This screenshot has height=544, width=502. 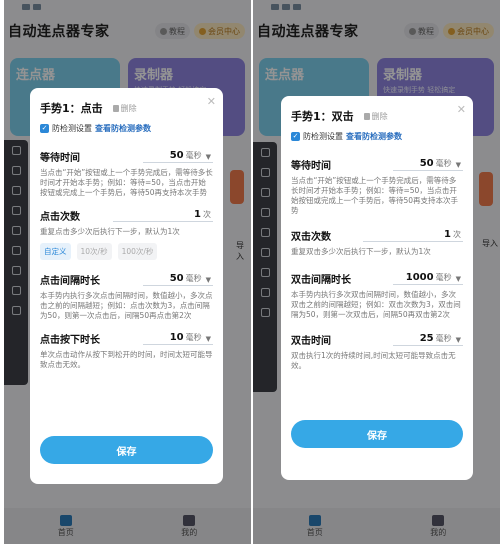 I want to click on click-count-unit: 次, so click(x=207, y=214).